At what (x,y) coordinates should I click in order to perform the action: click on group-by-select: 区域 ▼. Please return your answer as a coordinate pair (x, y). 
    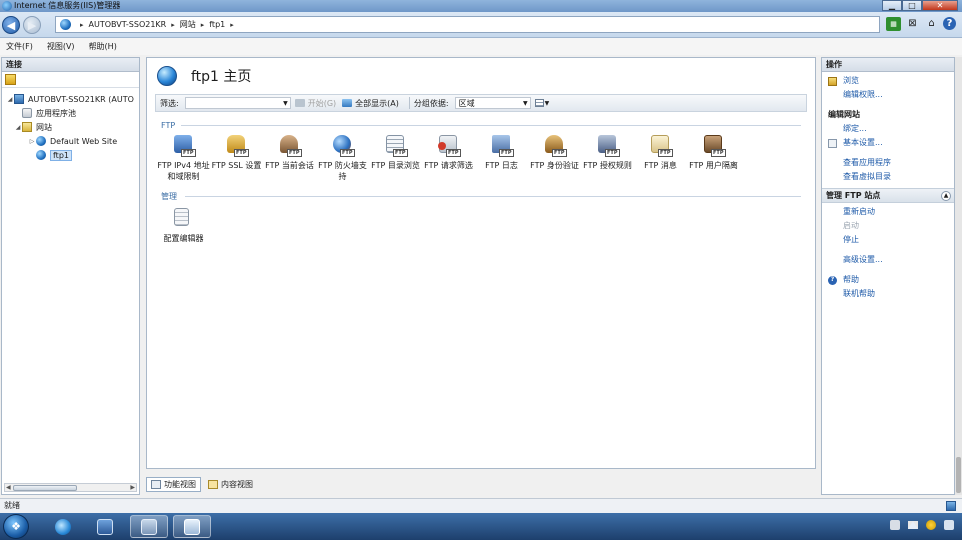
    Looking at the image, I should click on (492, 103).